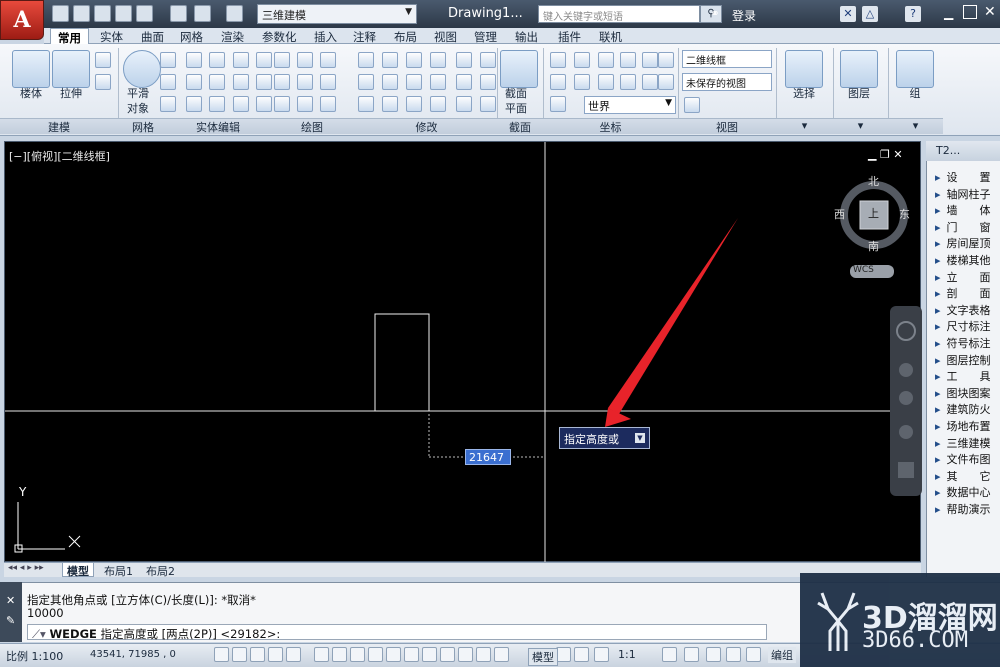  Describe the element at coordinates (966, 243) in the screenshot. I see `palette-item: 房间屋顶` at that location.